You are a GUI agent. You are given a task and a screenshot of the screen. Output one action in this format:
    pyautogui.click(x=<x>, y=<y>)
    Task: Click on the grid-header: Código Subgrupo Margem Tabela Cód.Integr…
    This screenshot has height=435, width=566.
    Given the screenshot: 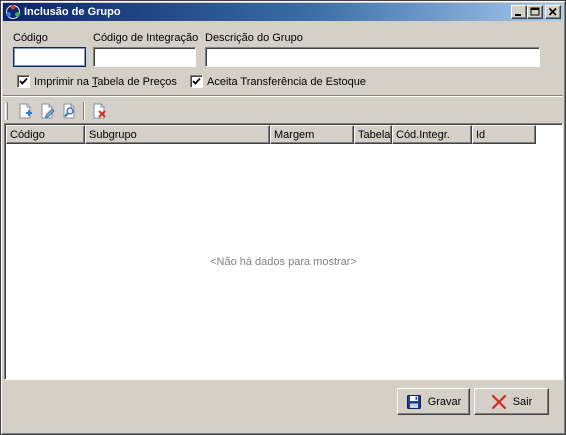 What is the action you would take?
    pyautogui.click(x=271, y=134)
    